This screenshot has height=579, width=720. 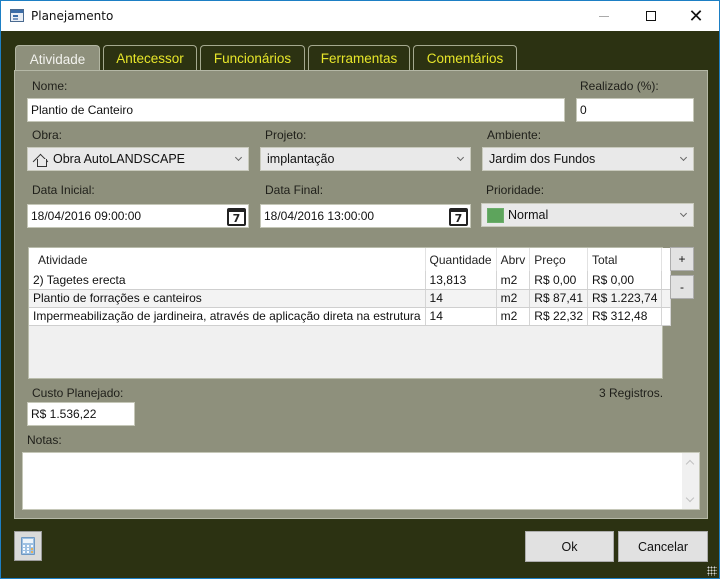 What do you see at coordinates (361, 481) in the screenshot?
I see `notas-textarea` at bounding box center [361, 481].